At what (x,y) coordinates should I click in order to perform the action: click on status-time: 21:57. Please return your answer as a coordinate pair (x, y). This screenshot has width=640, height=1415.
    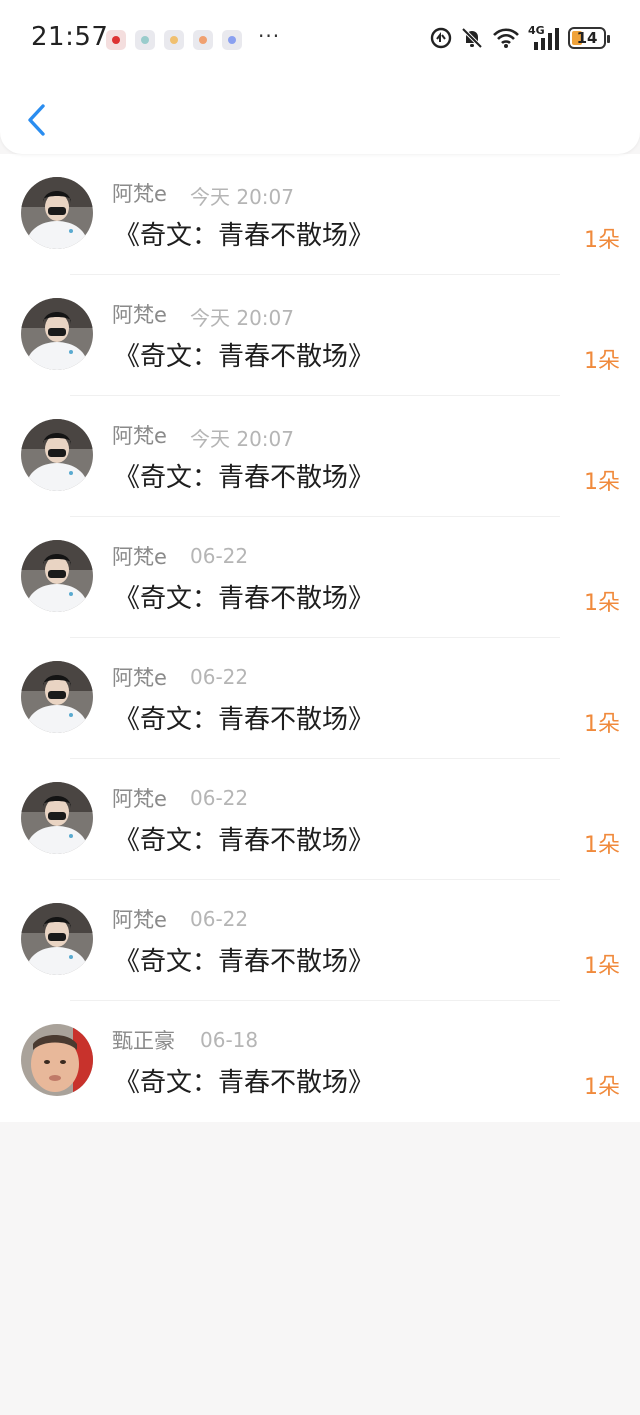
    Looking at the image, I should click on (70, 37).